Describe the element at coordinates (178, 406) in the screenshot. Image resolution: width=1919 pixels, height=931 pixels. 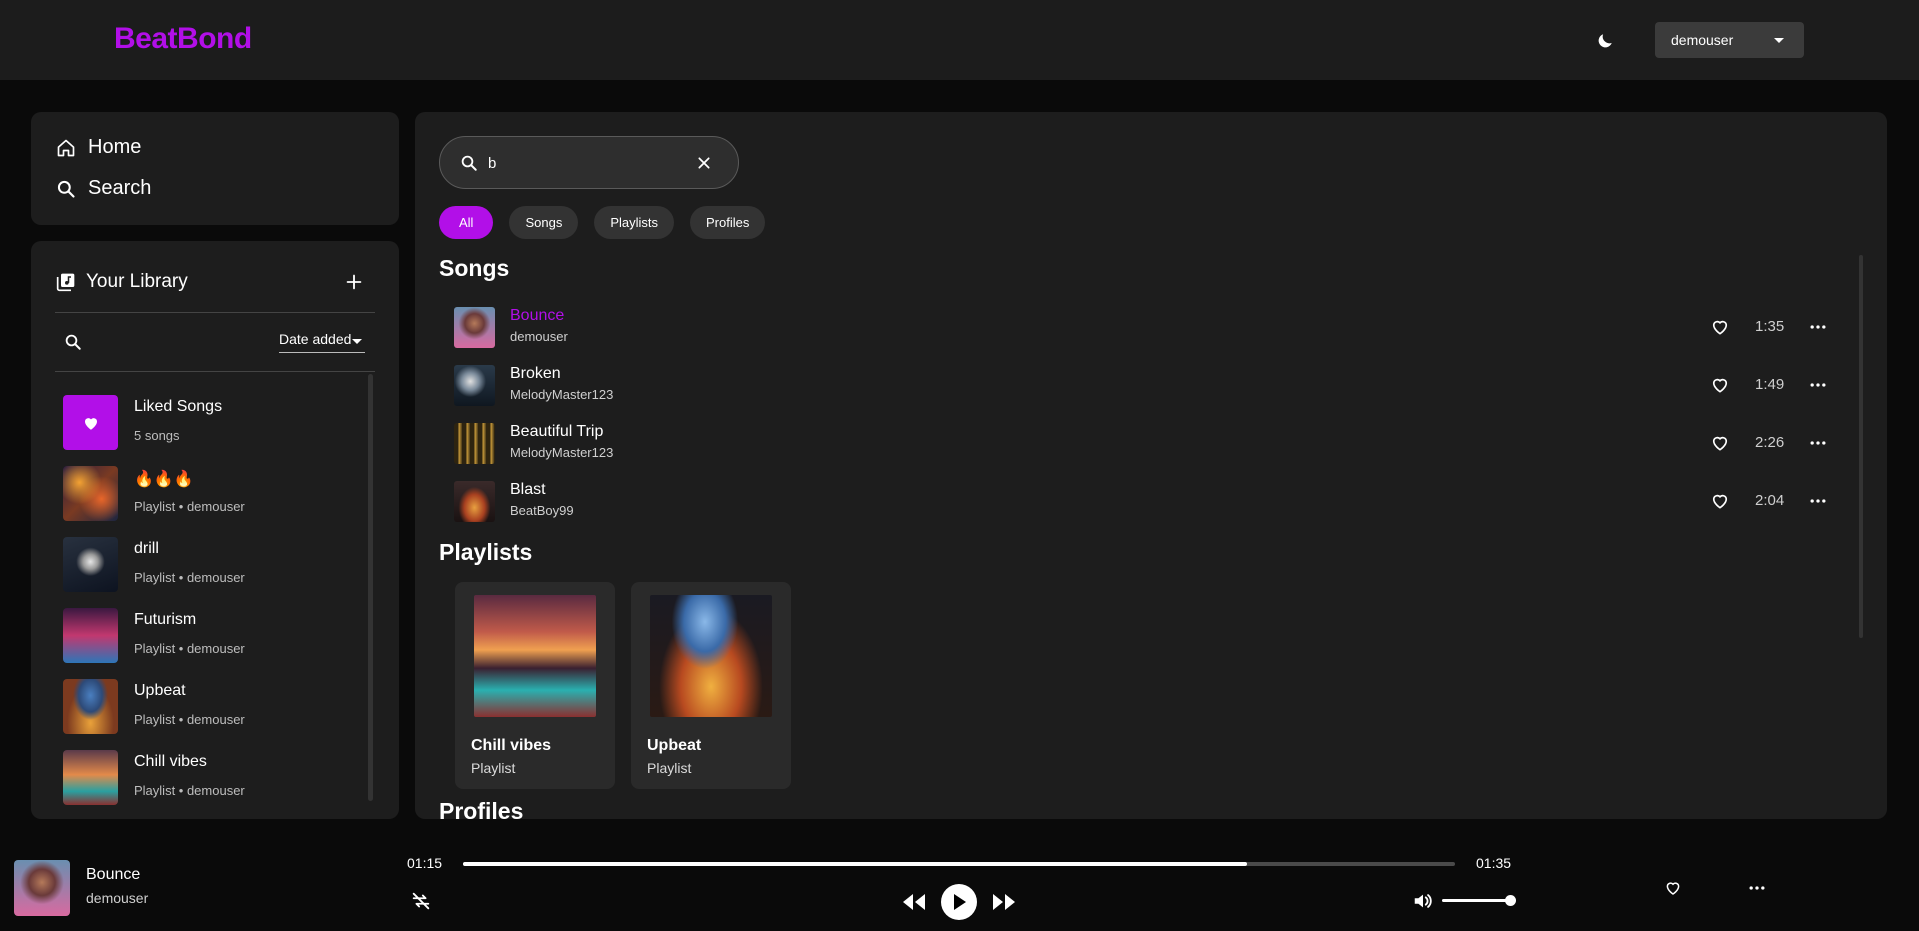
I see `library-item-title: Liked Songs` at that location.